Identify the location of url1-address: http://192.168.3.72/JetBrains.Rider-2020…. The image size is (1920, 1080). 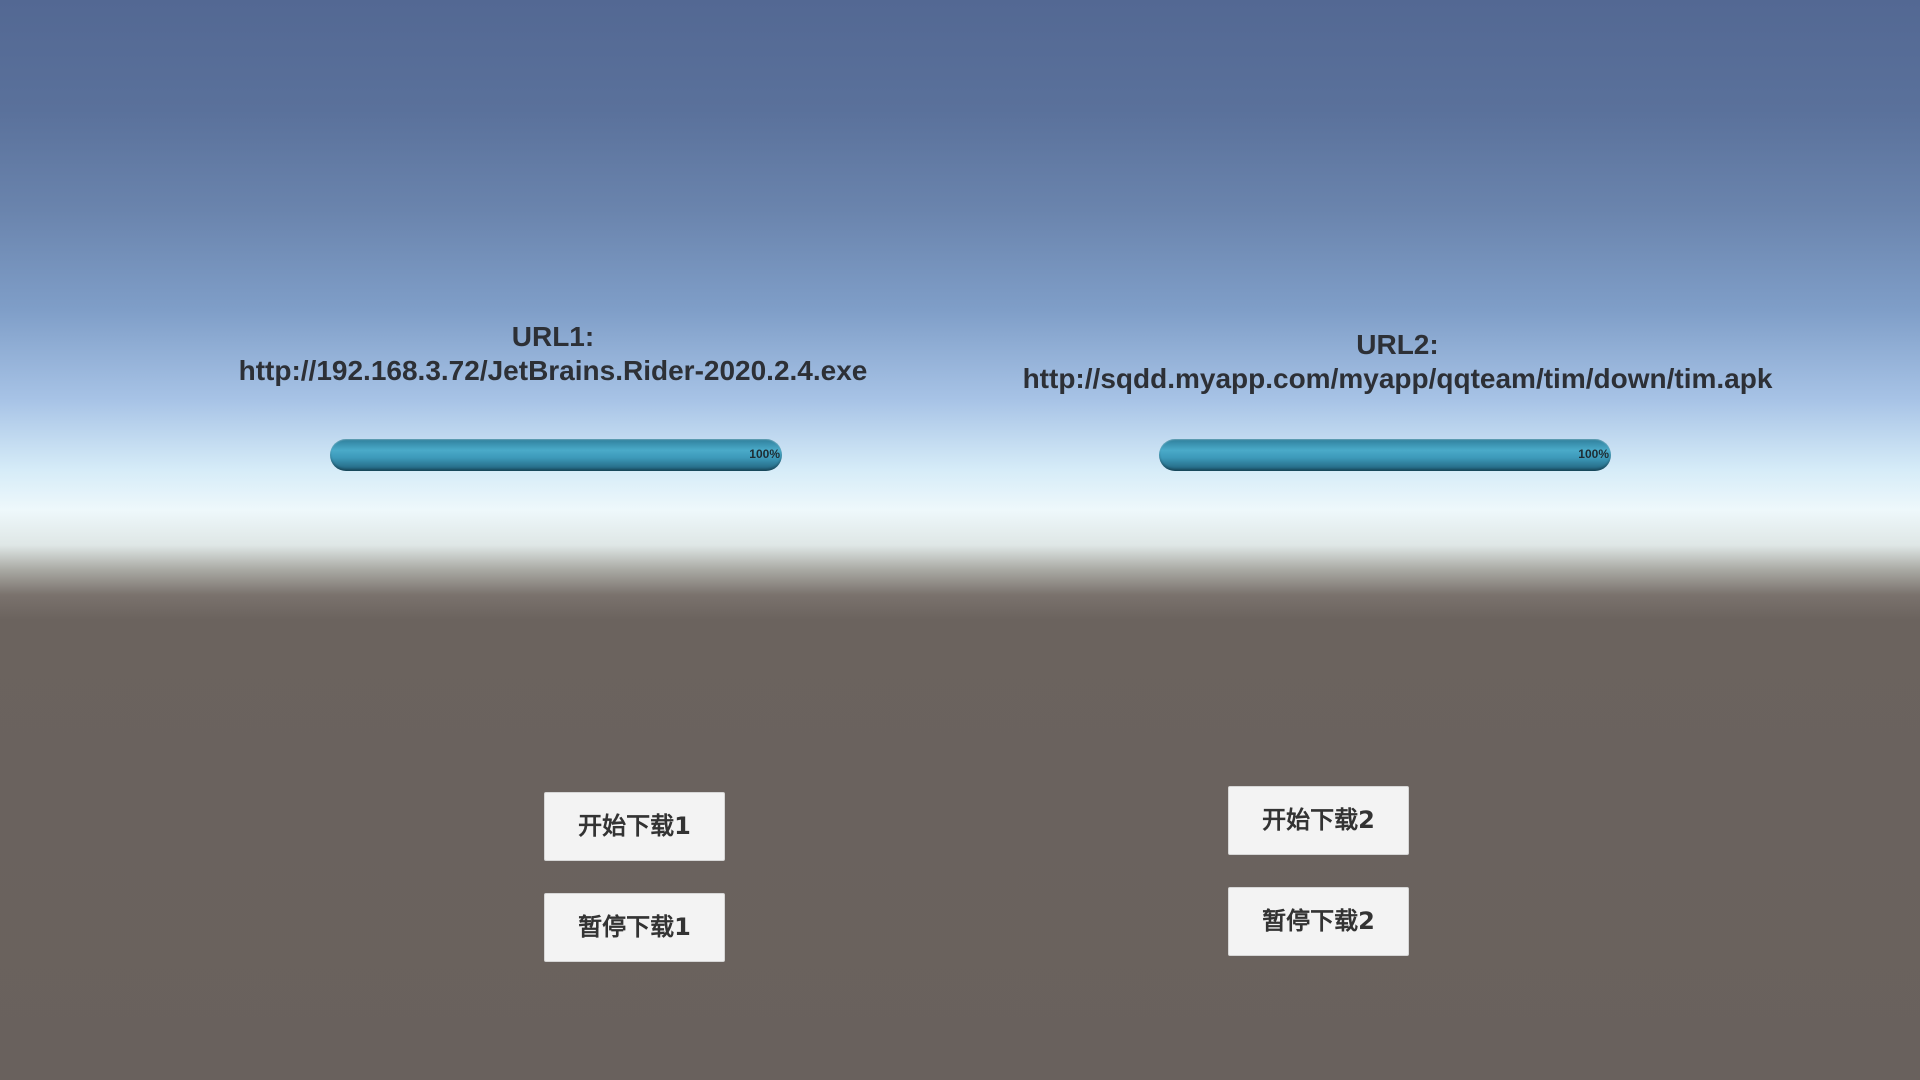
(553, 370).